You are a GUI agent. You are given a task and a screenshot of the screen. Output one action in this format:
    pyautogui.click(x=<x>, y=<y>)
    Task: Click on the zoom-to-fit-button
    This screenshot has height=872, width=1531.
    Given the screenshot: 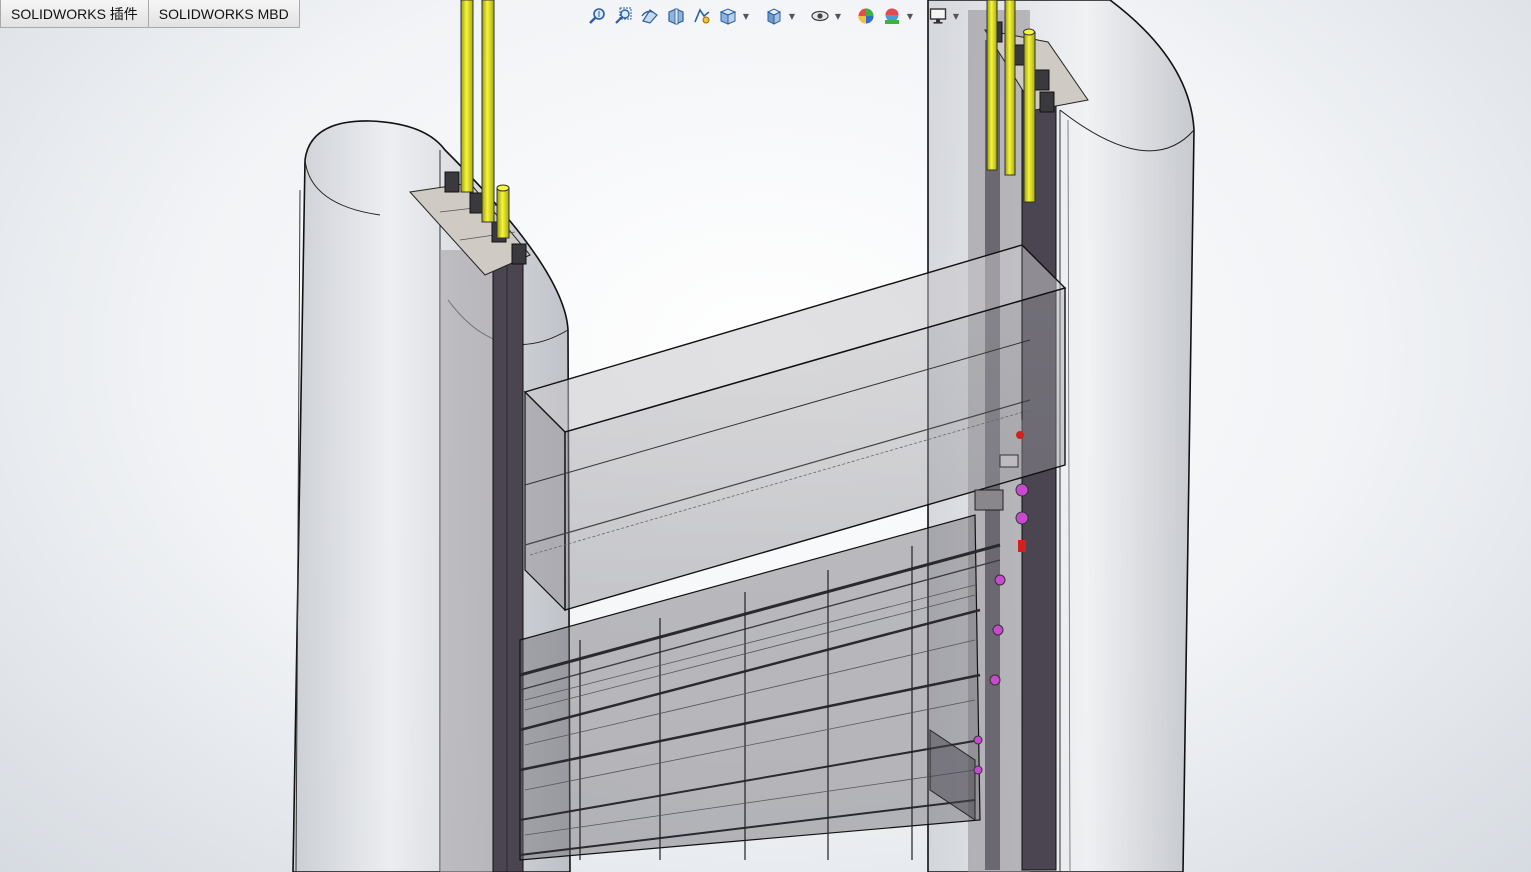 What is the action you would take?
    pyautogui.click(x=598, y=16)
    